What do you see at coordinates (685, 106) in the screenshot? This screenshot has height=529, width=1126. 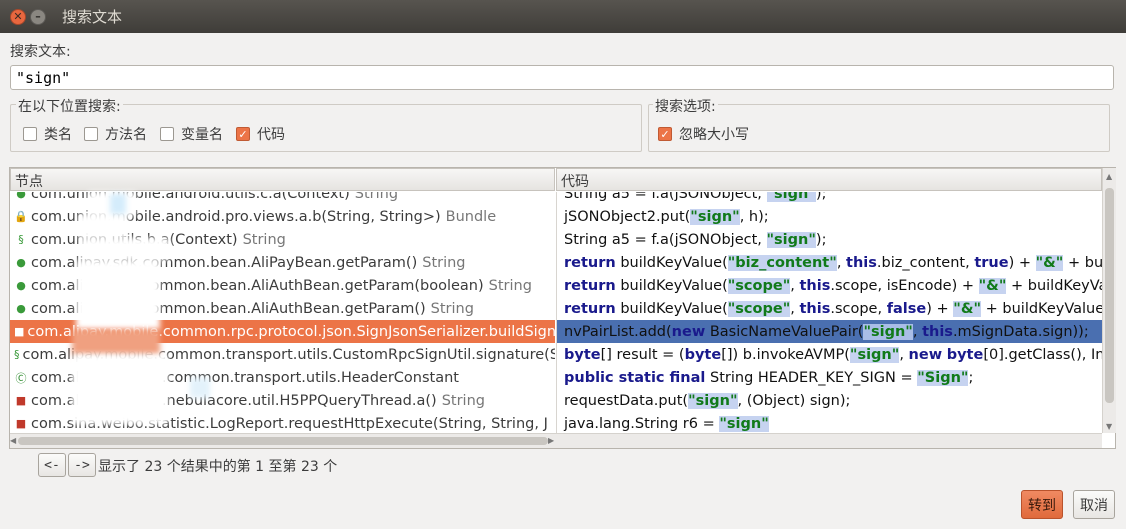 I see `options-group-title: 搜索选项:` at bounding box center [685, 106].